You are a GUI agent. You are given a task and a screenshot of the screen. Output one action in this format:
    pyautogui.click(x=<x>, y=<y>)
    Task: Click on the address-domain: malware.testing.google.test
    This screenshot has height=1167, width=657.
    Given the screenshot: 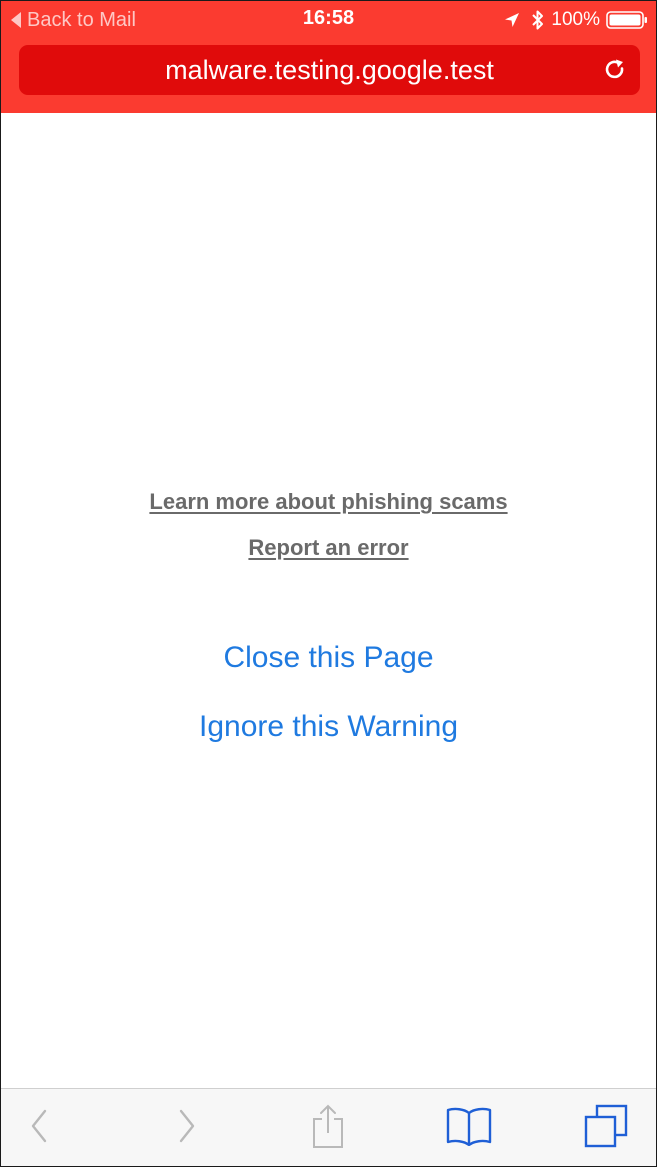 What is the action you would take?
    pyautogui.click(x=329, y=70)
    